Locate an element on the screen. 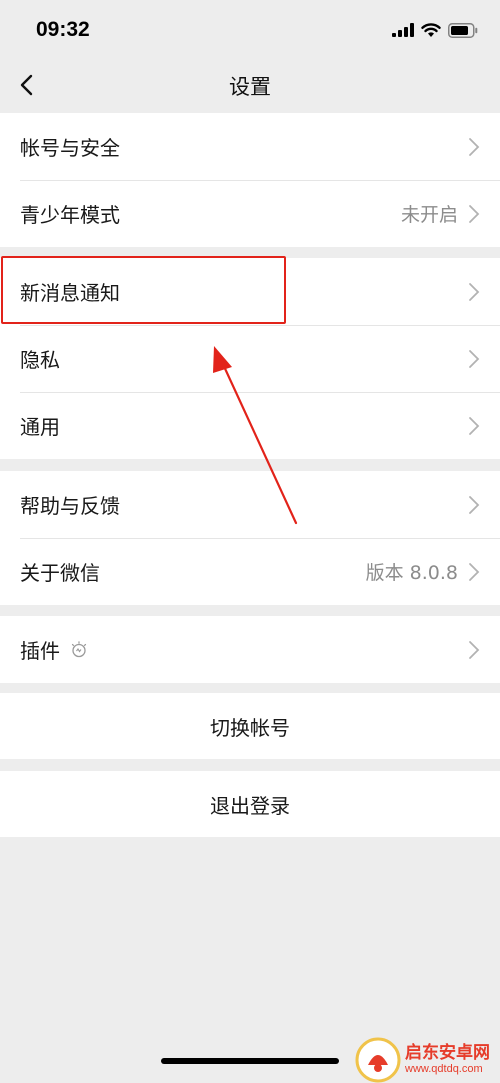 The height and width of the screenshot is (1083, 500). row-label: 隐私 is located at coordinates (40, 360).